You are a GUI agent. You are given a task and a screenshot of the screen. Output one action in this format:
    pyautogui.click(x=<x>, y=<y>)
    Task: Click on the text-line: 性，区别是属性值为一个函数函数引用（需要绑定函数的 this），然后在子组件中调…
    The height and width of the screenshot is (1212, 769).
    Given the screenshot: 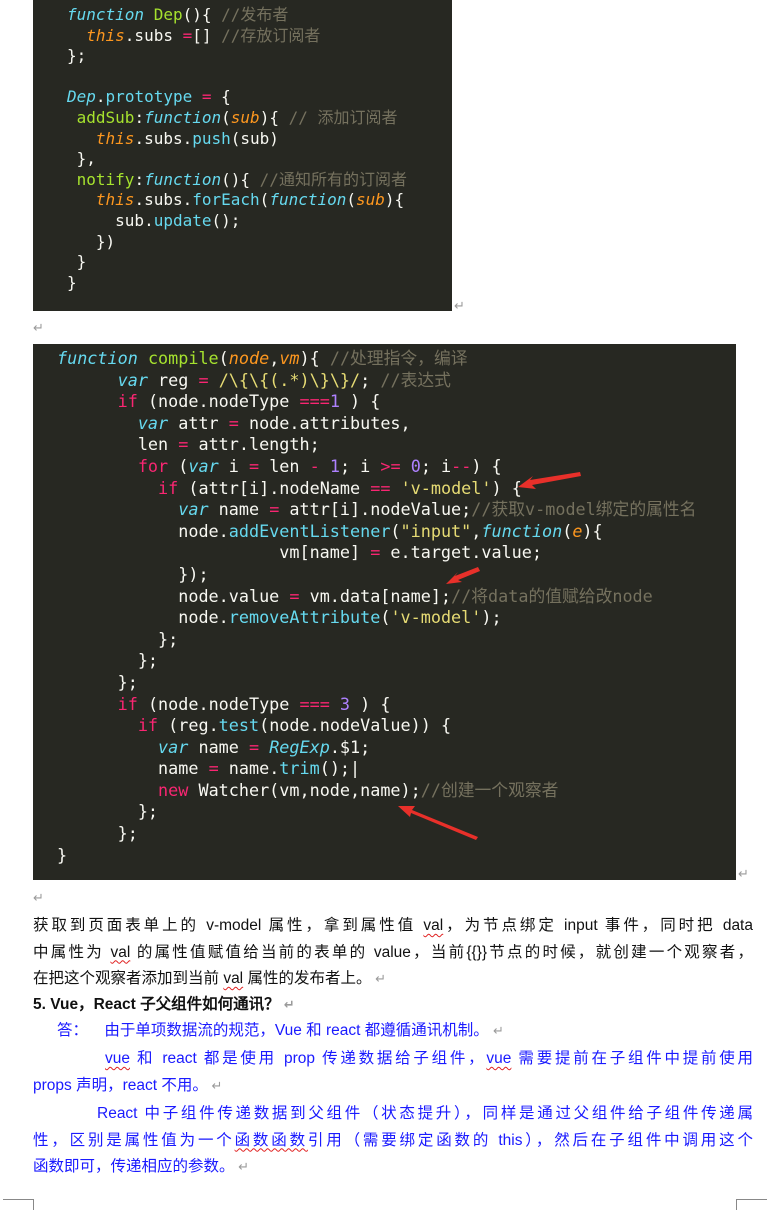 What is the action you would take?
    pyautogui.click(x=393, y=1141)
    